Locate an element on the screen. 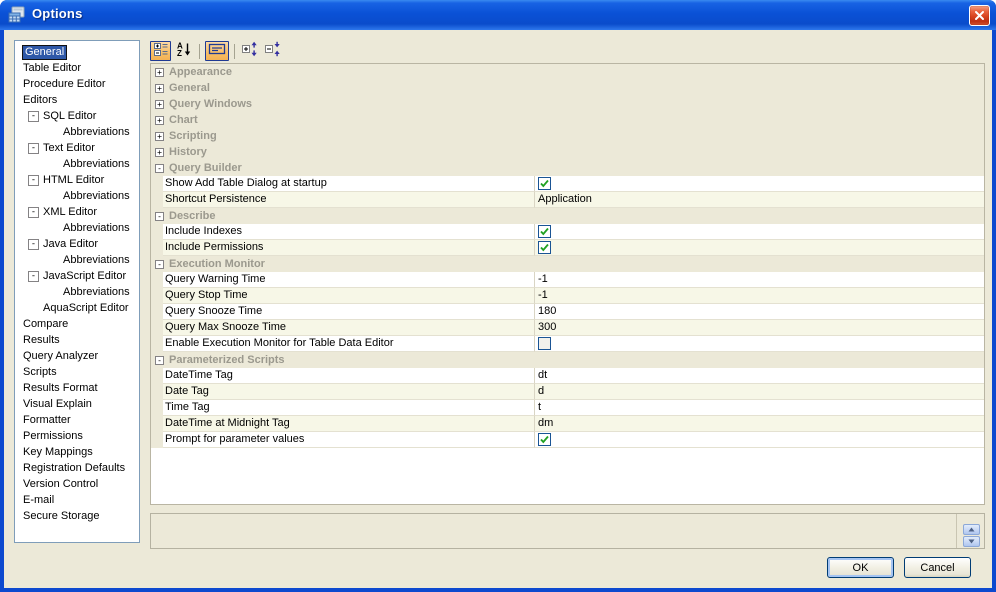 The height and width of the screenshot is (592, 996). close-button is located at coordinates (979, 15).